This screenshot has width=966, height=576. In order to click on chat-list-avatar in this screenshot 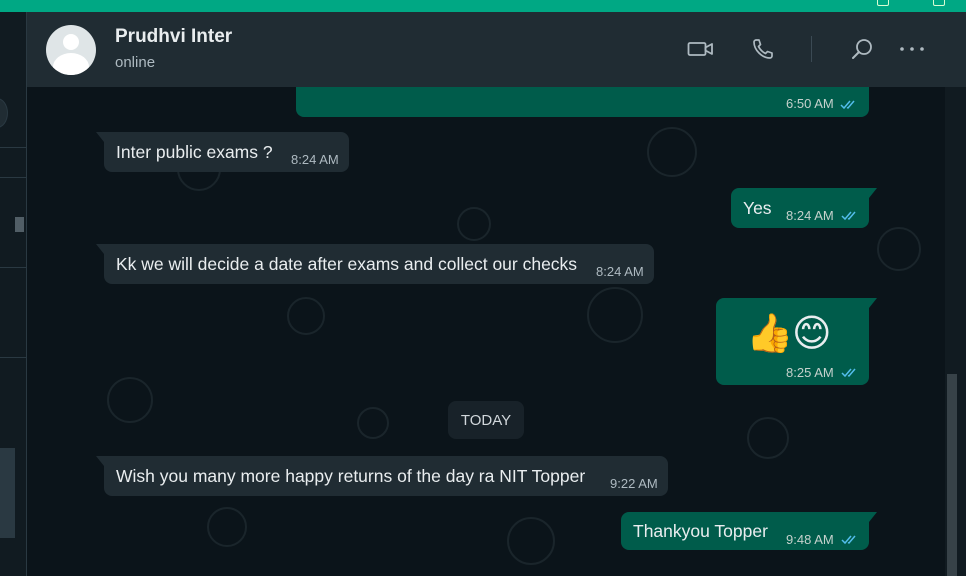, I will do `click(4, 113)`.